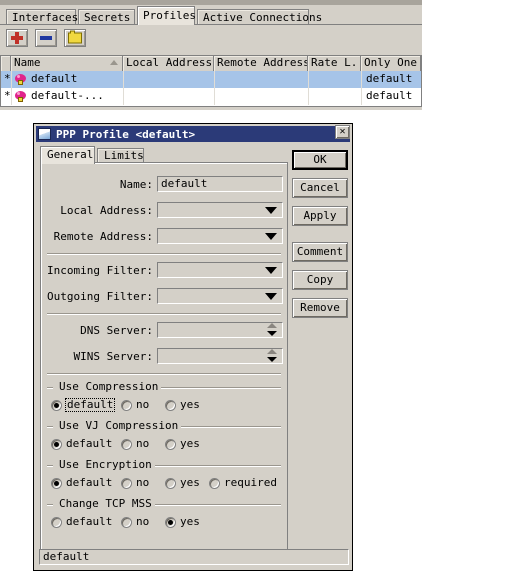 The width and height of the screenshot is (512, 586). I want to click on radio-vj-yes: yes, so click(182, 444).